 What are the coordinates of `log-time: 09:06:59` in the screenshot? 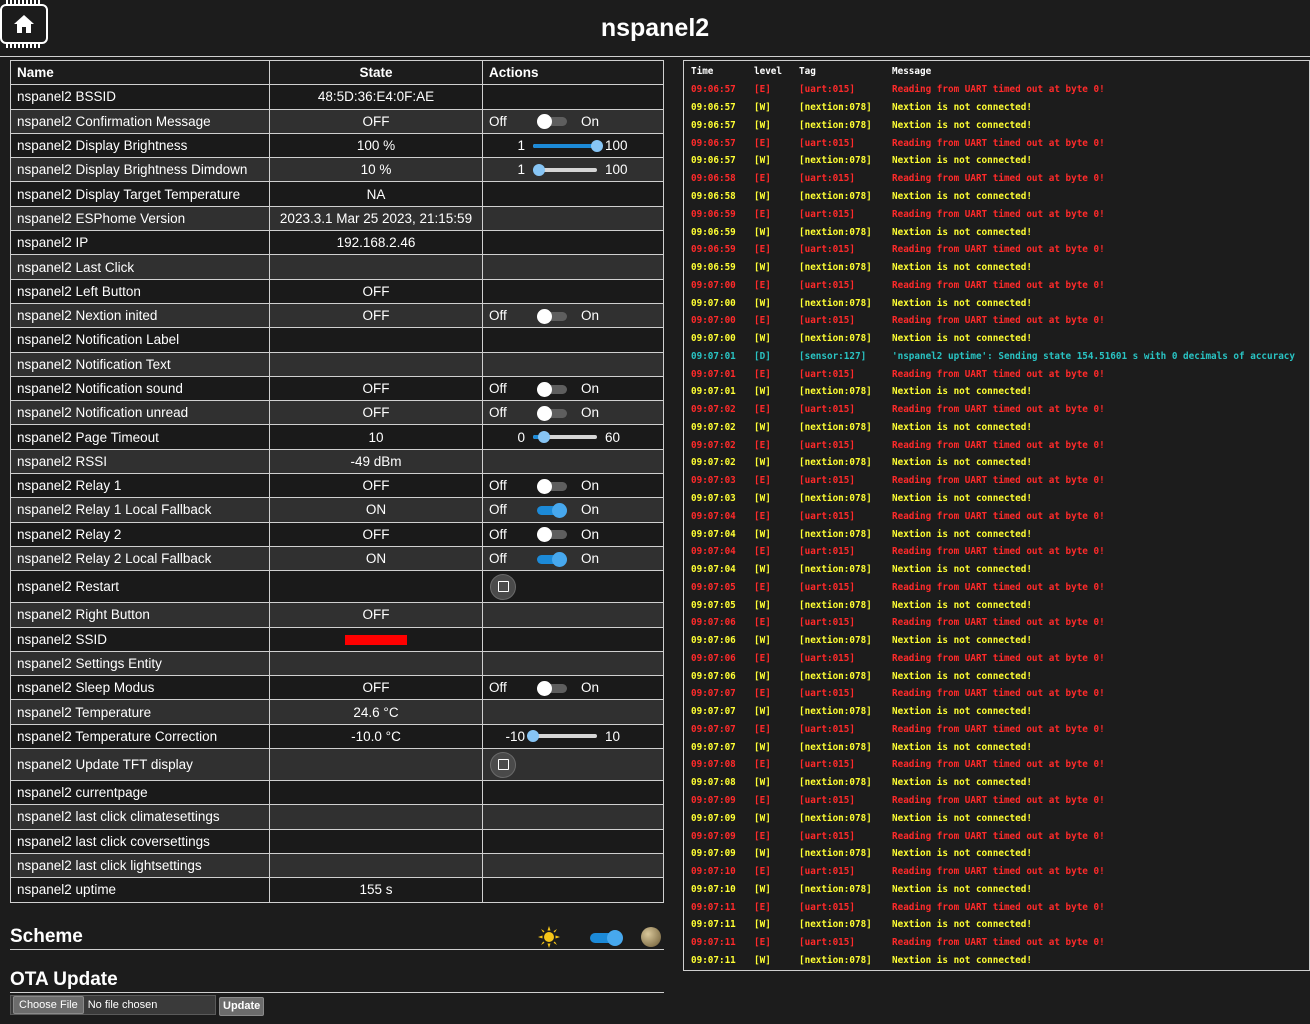 It's located at (713, 232).